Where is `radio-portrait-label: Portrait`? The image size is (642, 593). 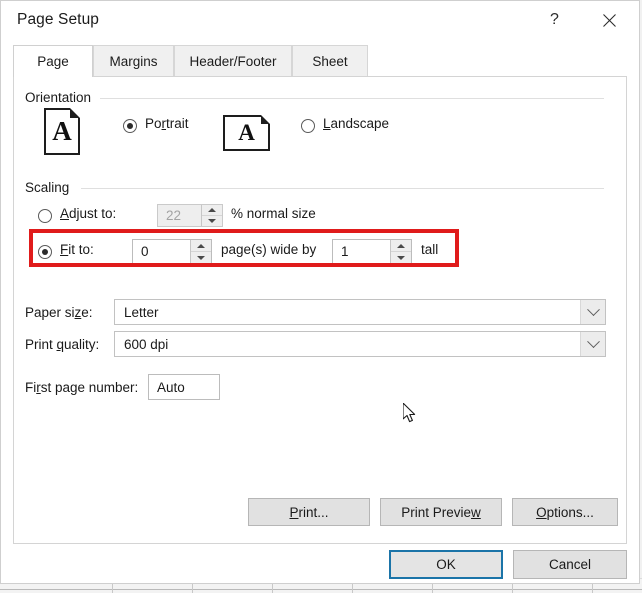 radio-portrait-label: Portrait is located at coordinates (167, 123).